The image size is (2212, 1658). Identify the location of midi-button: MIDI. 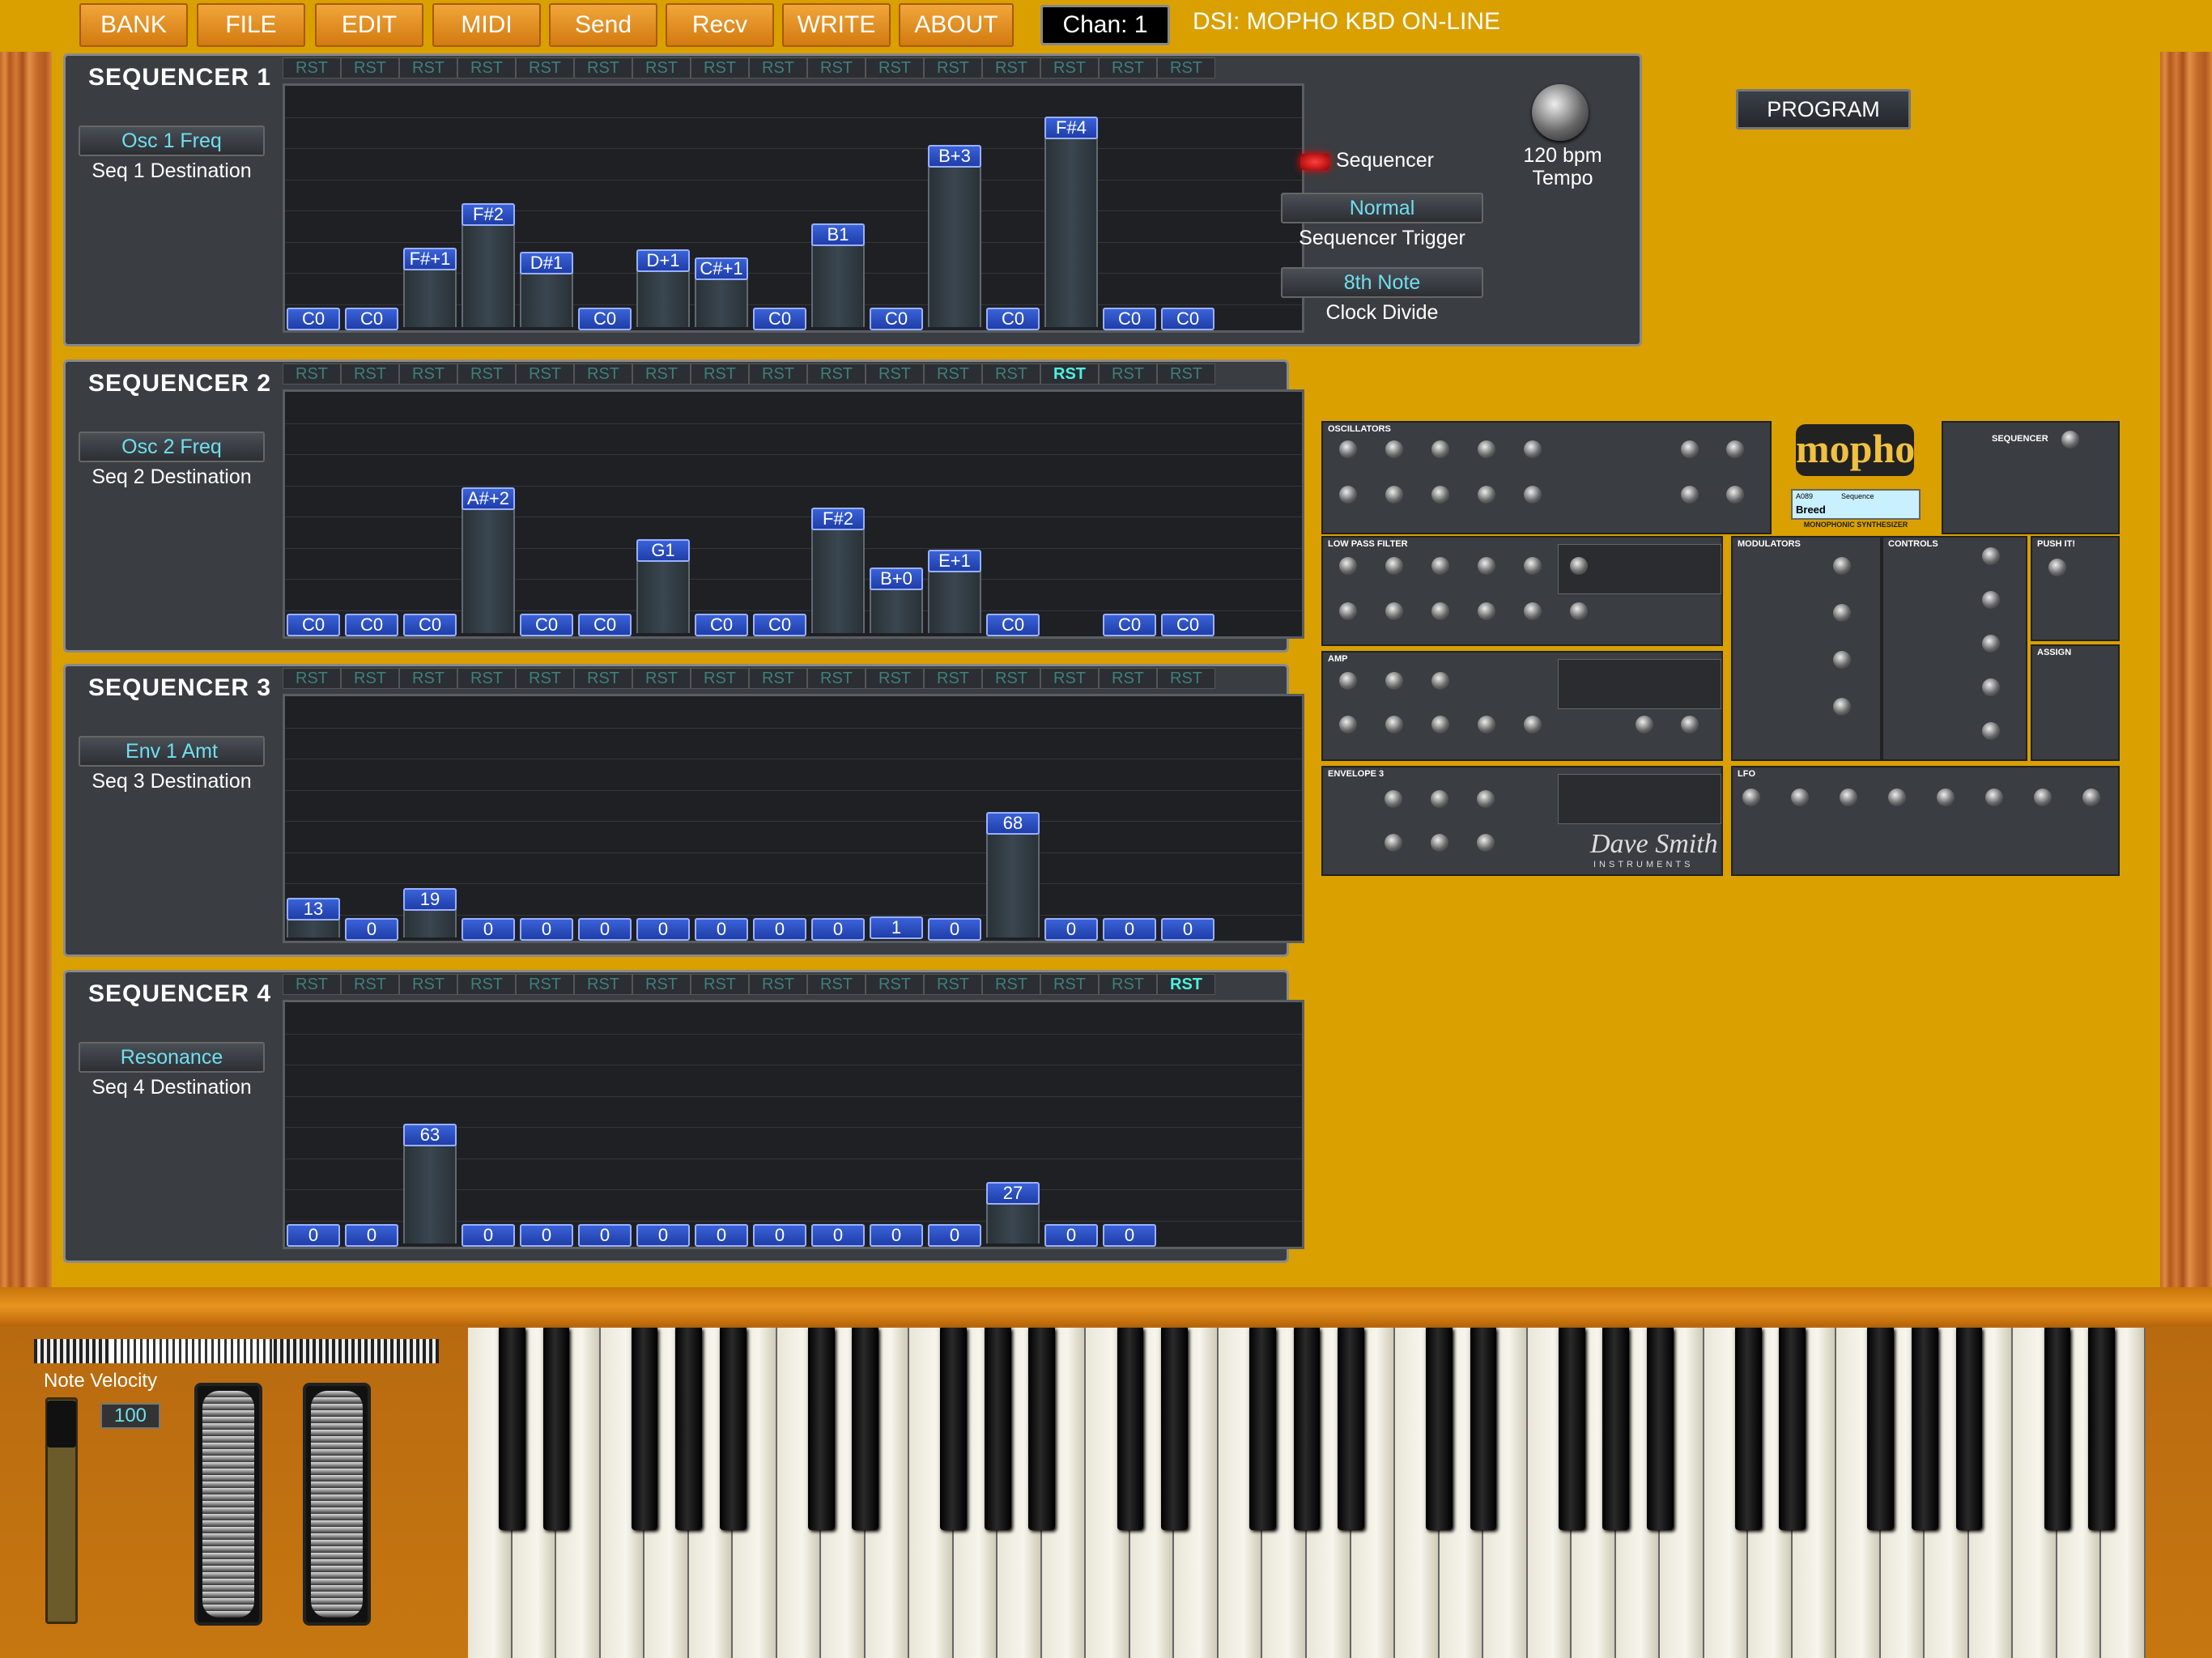
(487, 25).